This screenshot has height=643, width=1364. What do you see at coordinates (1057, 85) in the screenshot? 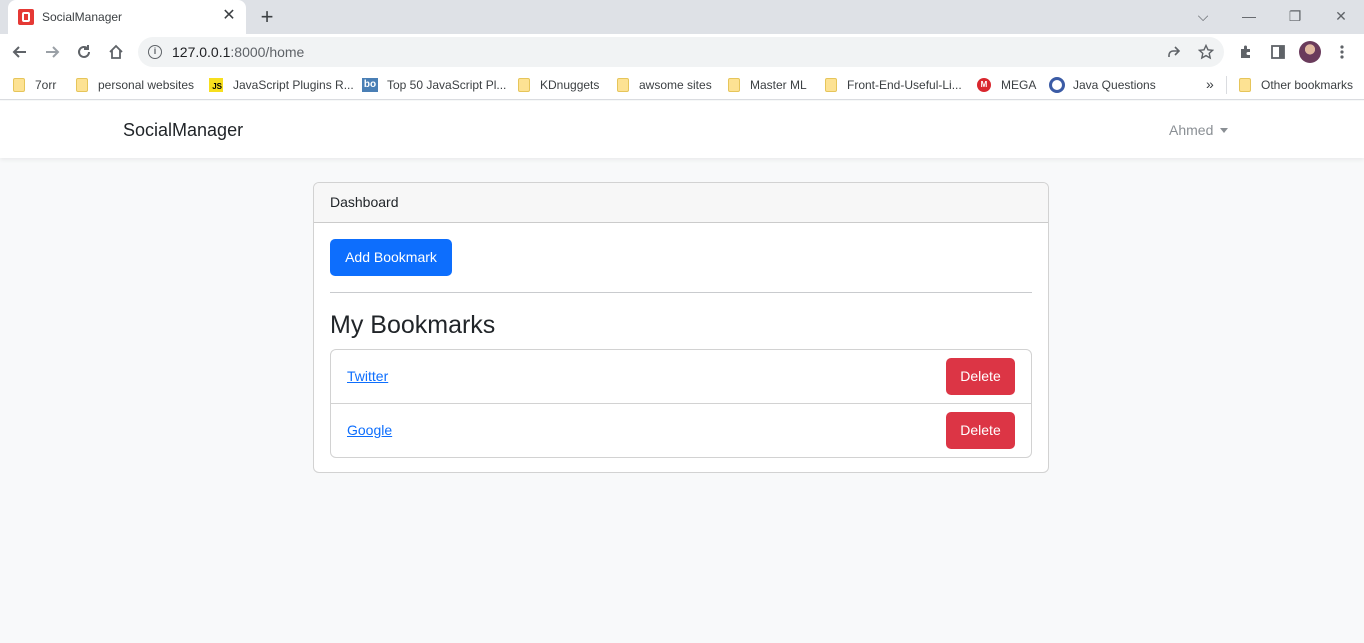
I see `q-icon` at bounding box center [1057, 85].